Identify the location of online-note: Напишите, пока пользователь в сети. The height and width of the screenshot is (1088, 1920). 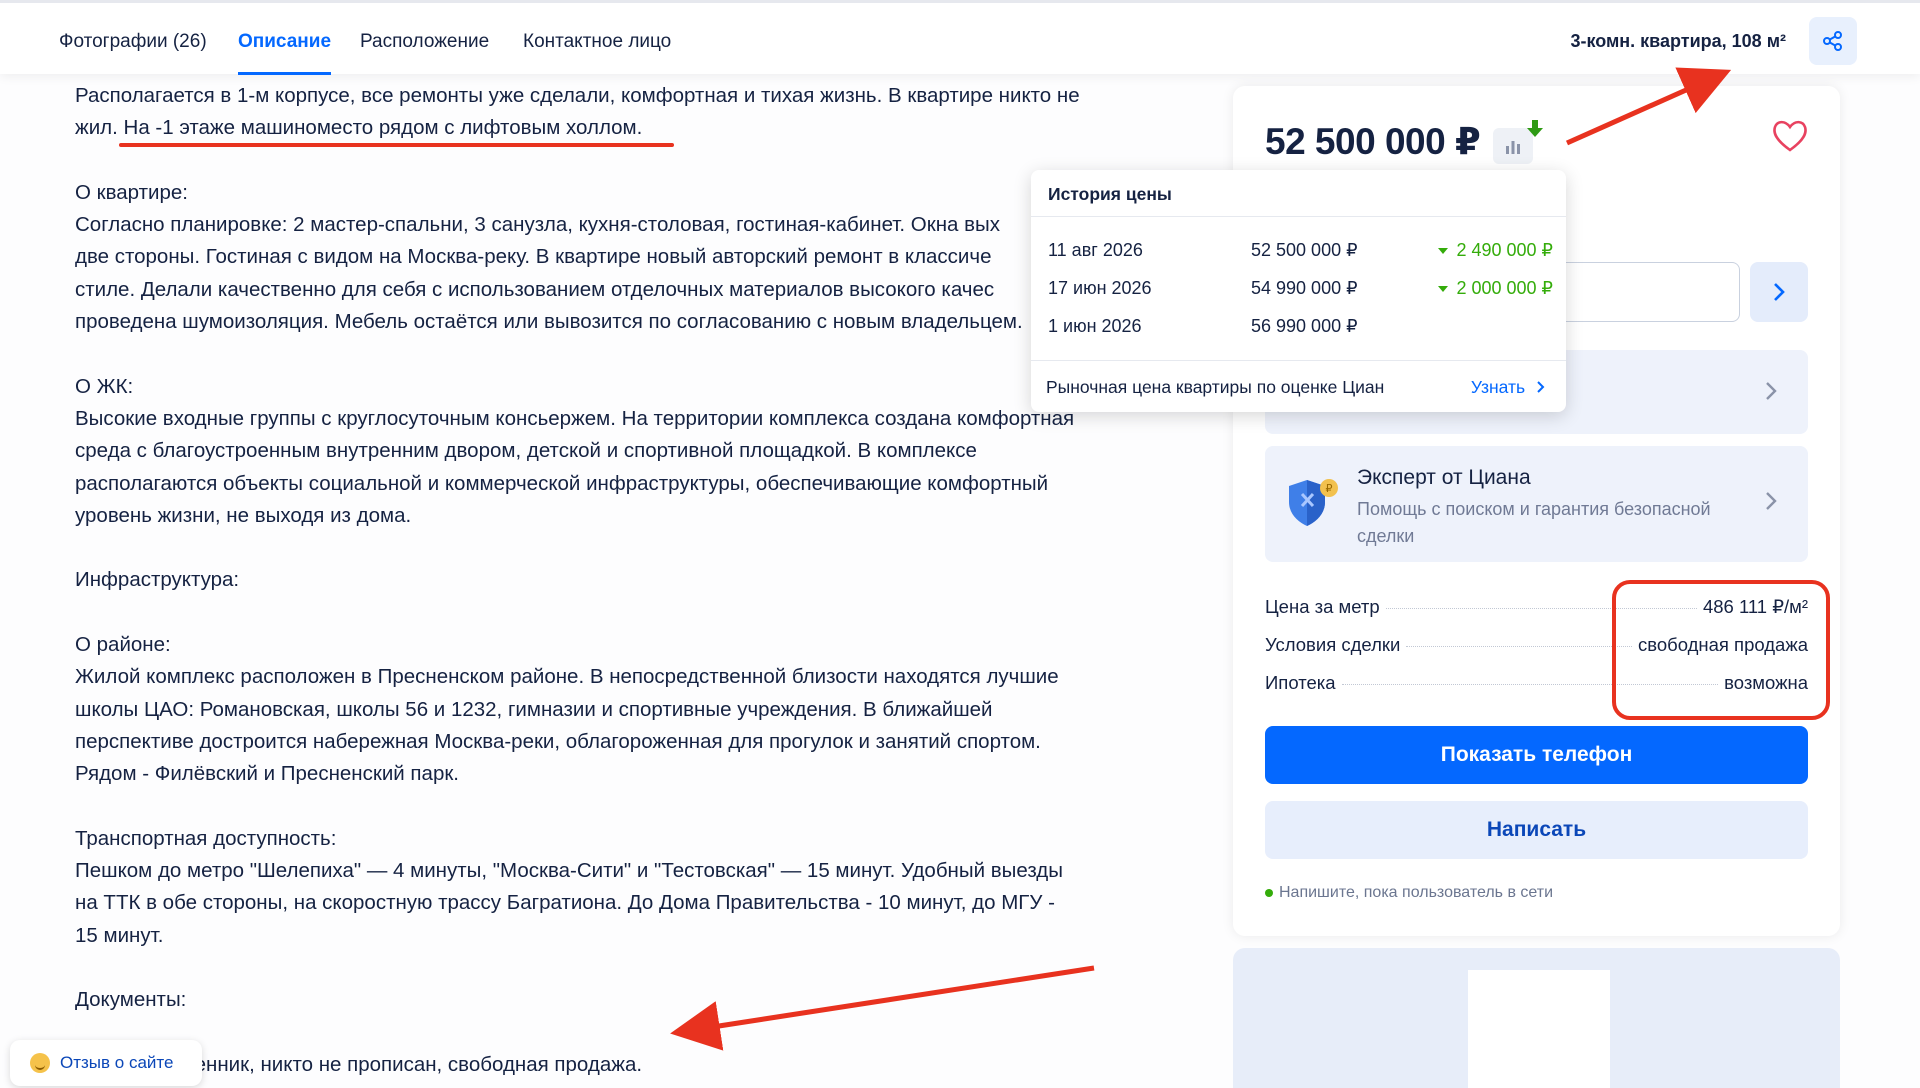
(1409, 893).